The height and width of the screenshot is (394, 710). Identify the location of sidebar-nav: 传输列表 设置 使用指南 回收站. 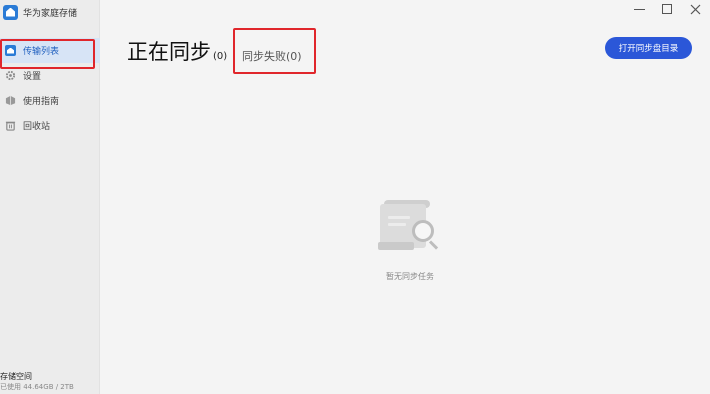
(50, 88).